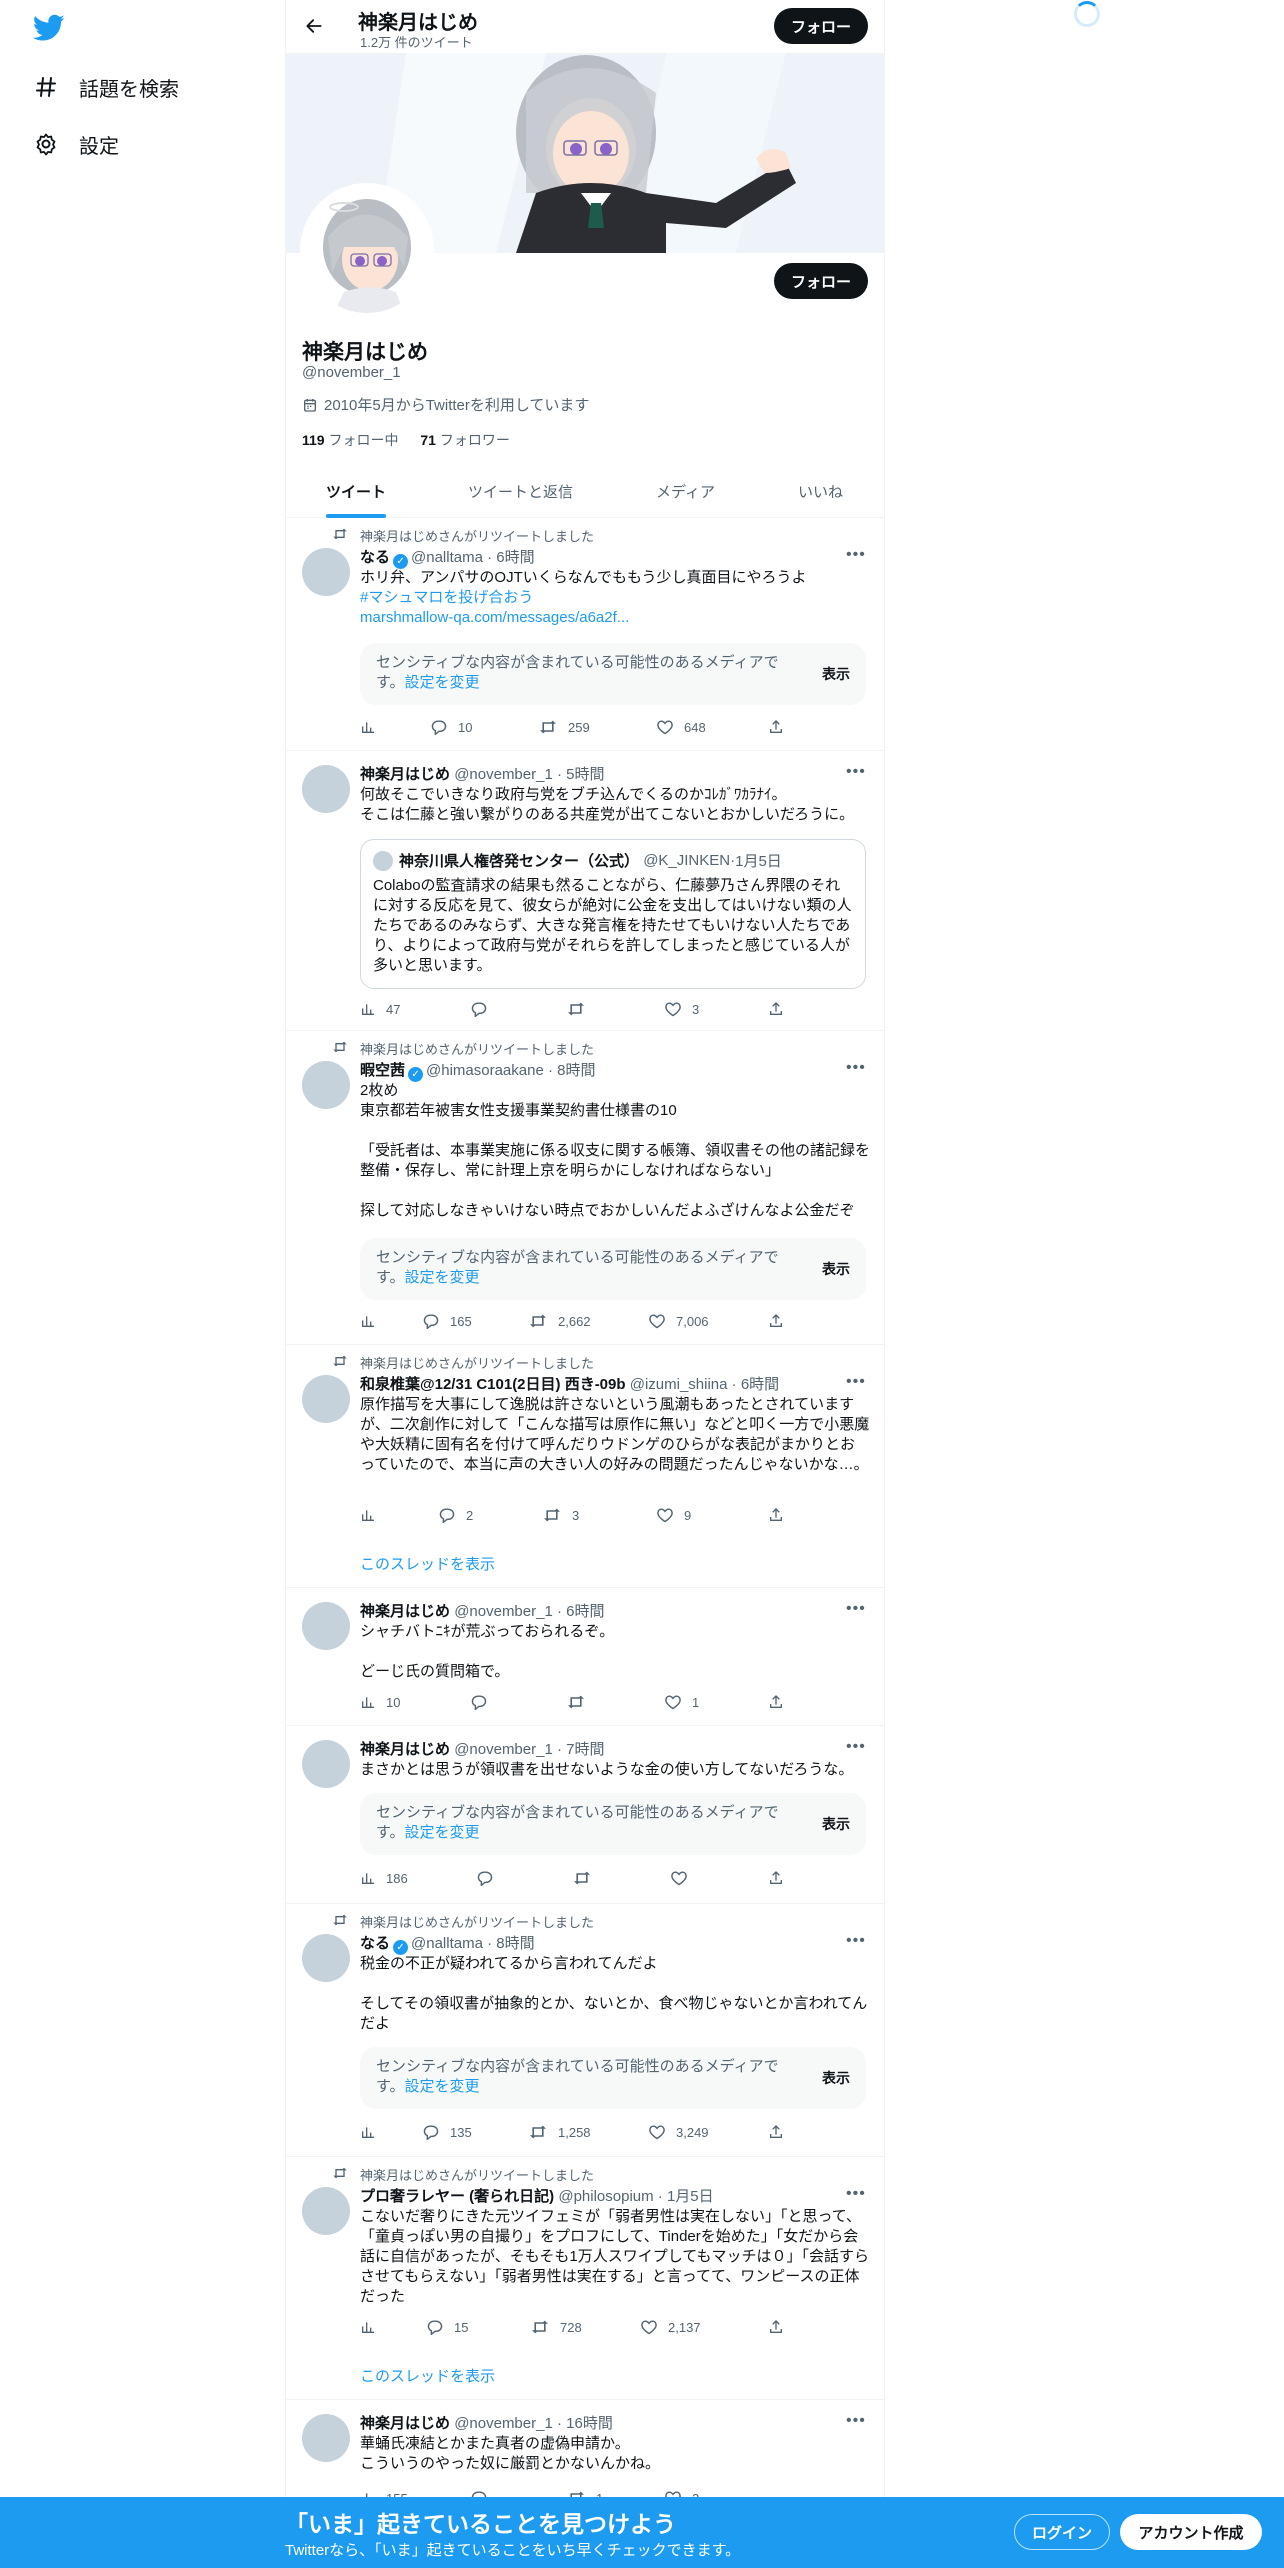 The height and width of the screenshot is (2568, 1284). What do you see at coordinates (451, 727) in the screenshot?
I see `reply-button: 10` at bounding box center [451, 727].